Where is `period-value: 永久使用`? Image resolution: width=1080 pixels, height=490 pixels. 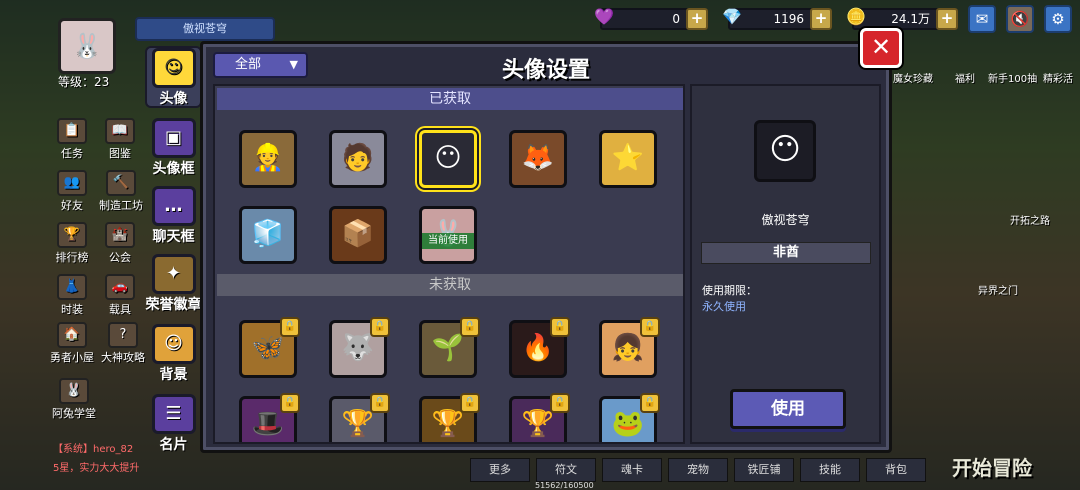
period-value: 永久使用 is located at coordinates (724, 306).